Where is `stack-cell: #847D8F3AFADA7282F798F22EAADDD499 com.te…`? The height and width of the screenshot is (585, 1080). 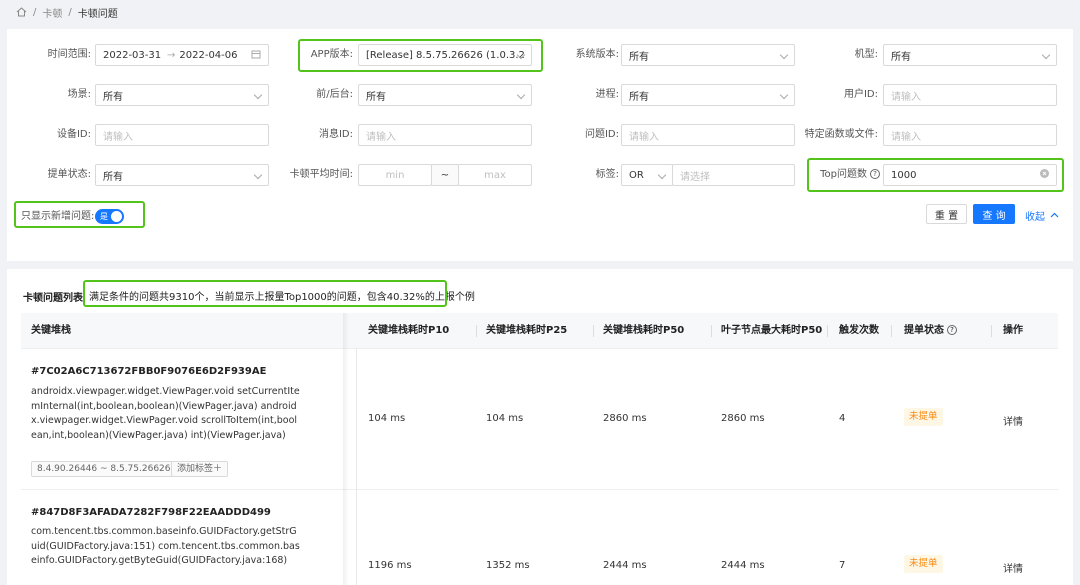 stack-cell: #847D8F3AFADA7282F798F22EAADDD499 com.te… is located at coordinates (189, 537).